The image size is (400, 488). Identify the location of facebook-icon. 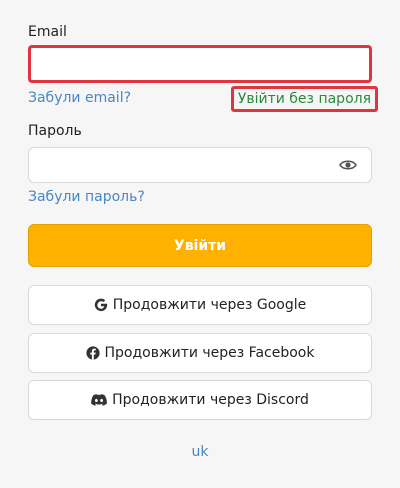
(92, 353).